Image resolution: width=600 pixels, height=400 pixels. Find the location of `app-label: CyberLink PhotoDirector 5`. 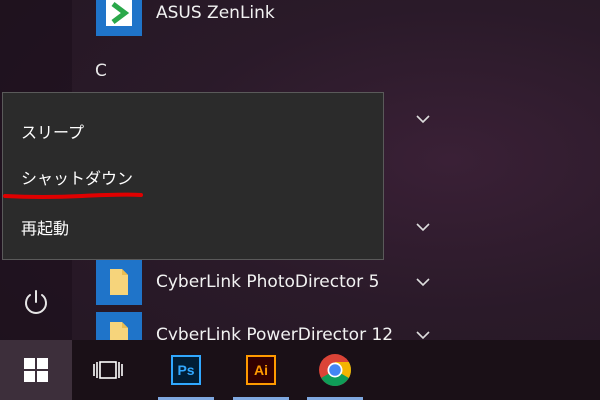

app-label: CyberLink PhotoDirector 5 is located at coordinates (268, 282).